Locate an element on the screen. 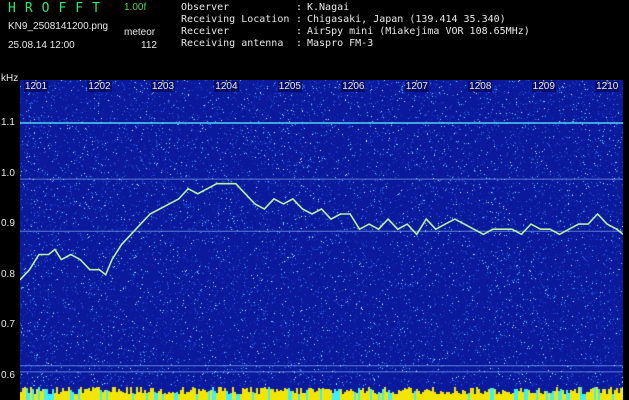 Image resolution: width=629 pixels, height=400 pixels. x-tick-label: 1203 is located at coordinates (163, 86).